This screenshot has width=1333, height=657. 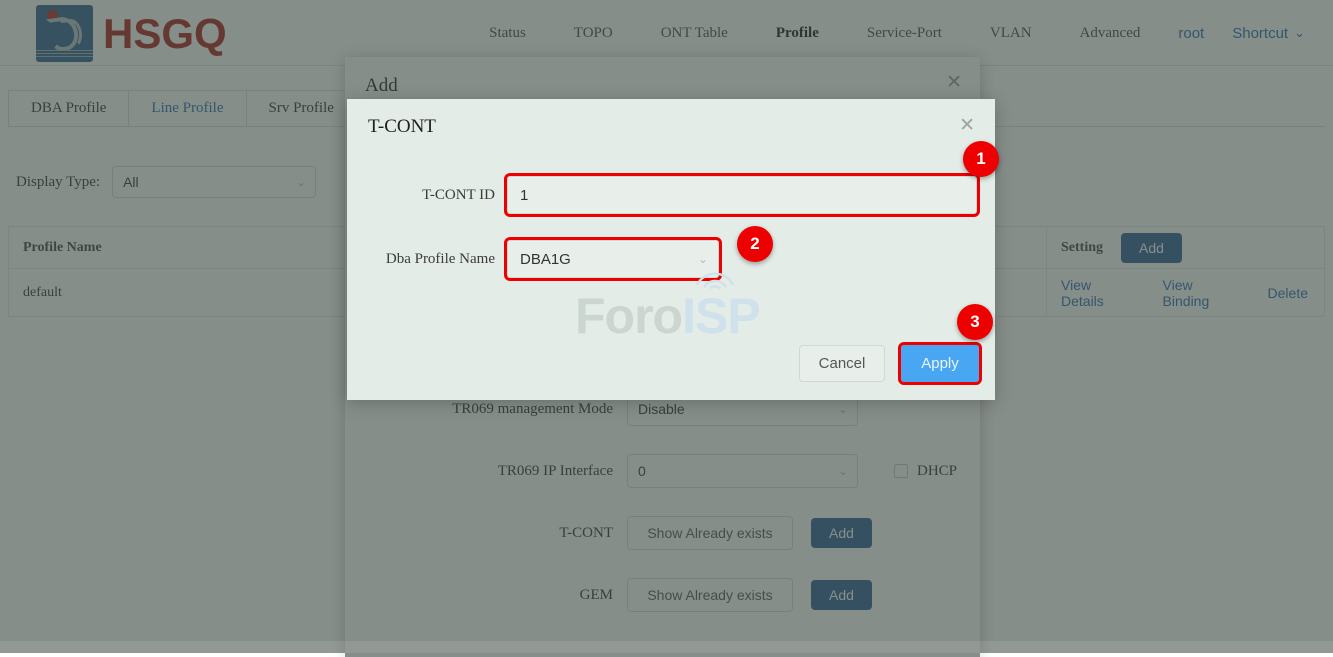 What do you see at coordinates (666, 647) in the screenshot?
I see `page-bottom-strip` at bounding box center [666, 647].